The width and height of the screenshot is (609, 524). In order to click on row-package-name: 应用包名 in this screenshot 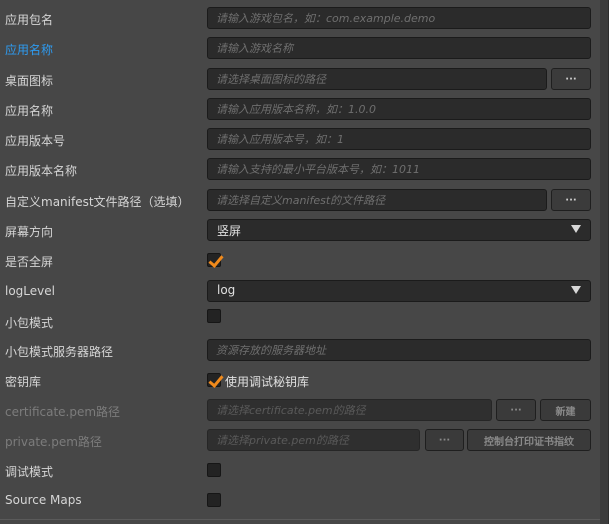, I will do `click(300, 19)`.